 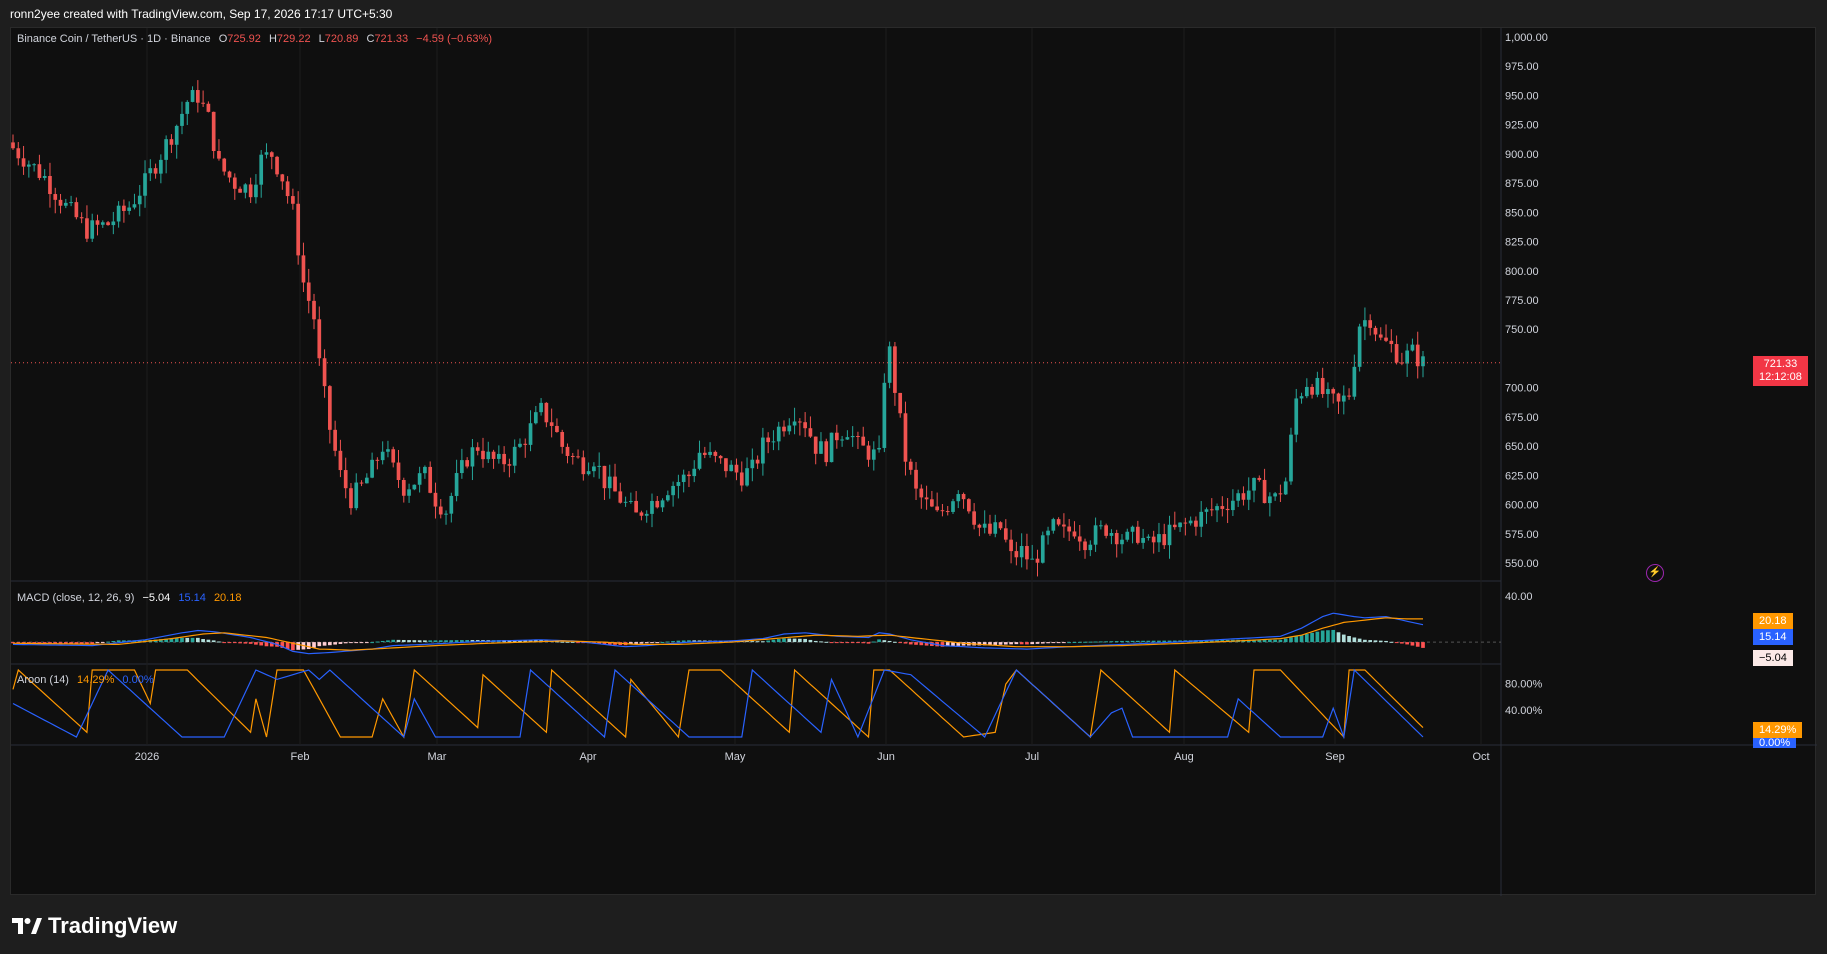 I want to click on open-value: 725.92, so click(x=244, y=39).